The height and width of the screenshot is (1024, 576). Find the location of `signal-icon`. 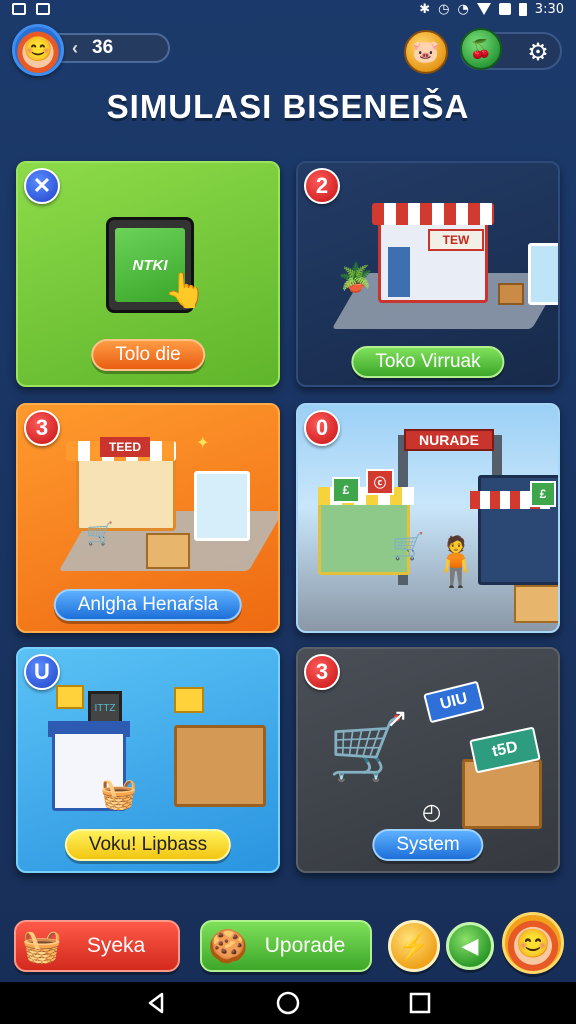

signal-icon is located at coordinates (504, 9).